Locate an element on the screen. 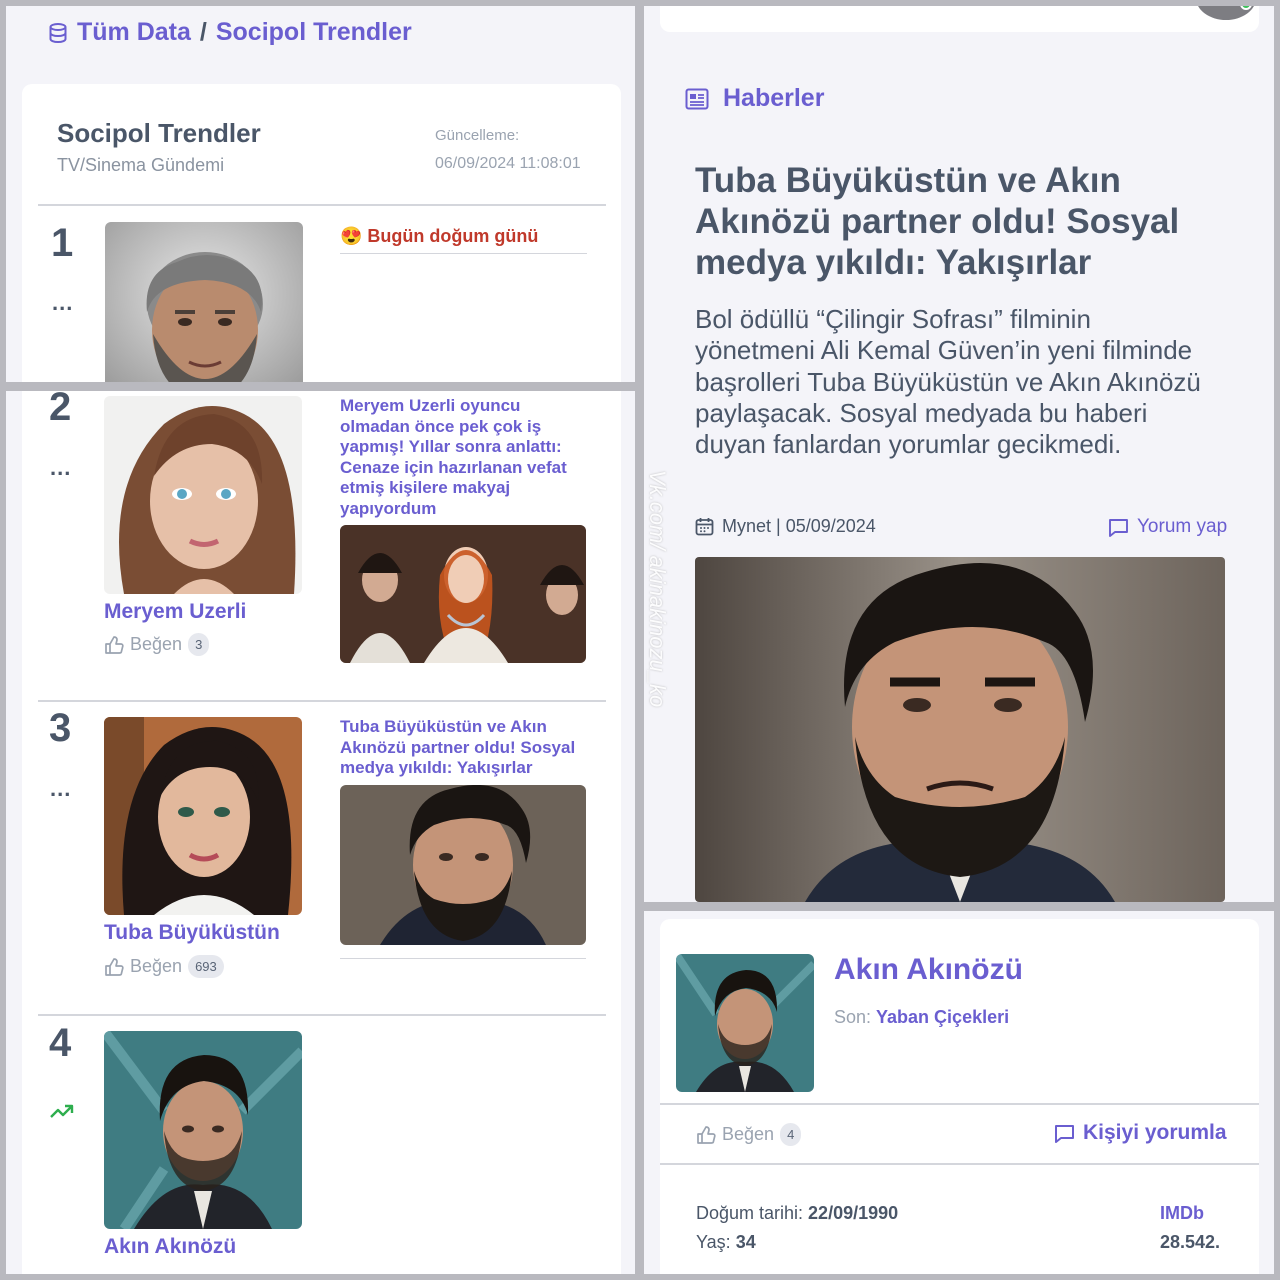 The image size is (1280, 1280). imdb-label: IMDb is located at coordinates (1182, 1213).